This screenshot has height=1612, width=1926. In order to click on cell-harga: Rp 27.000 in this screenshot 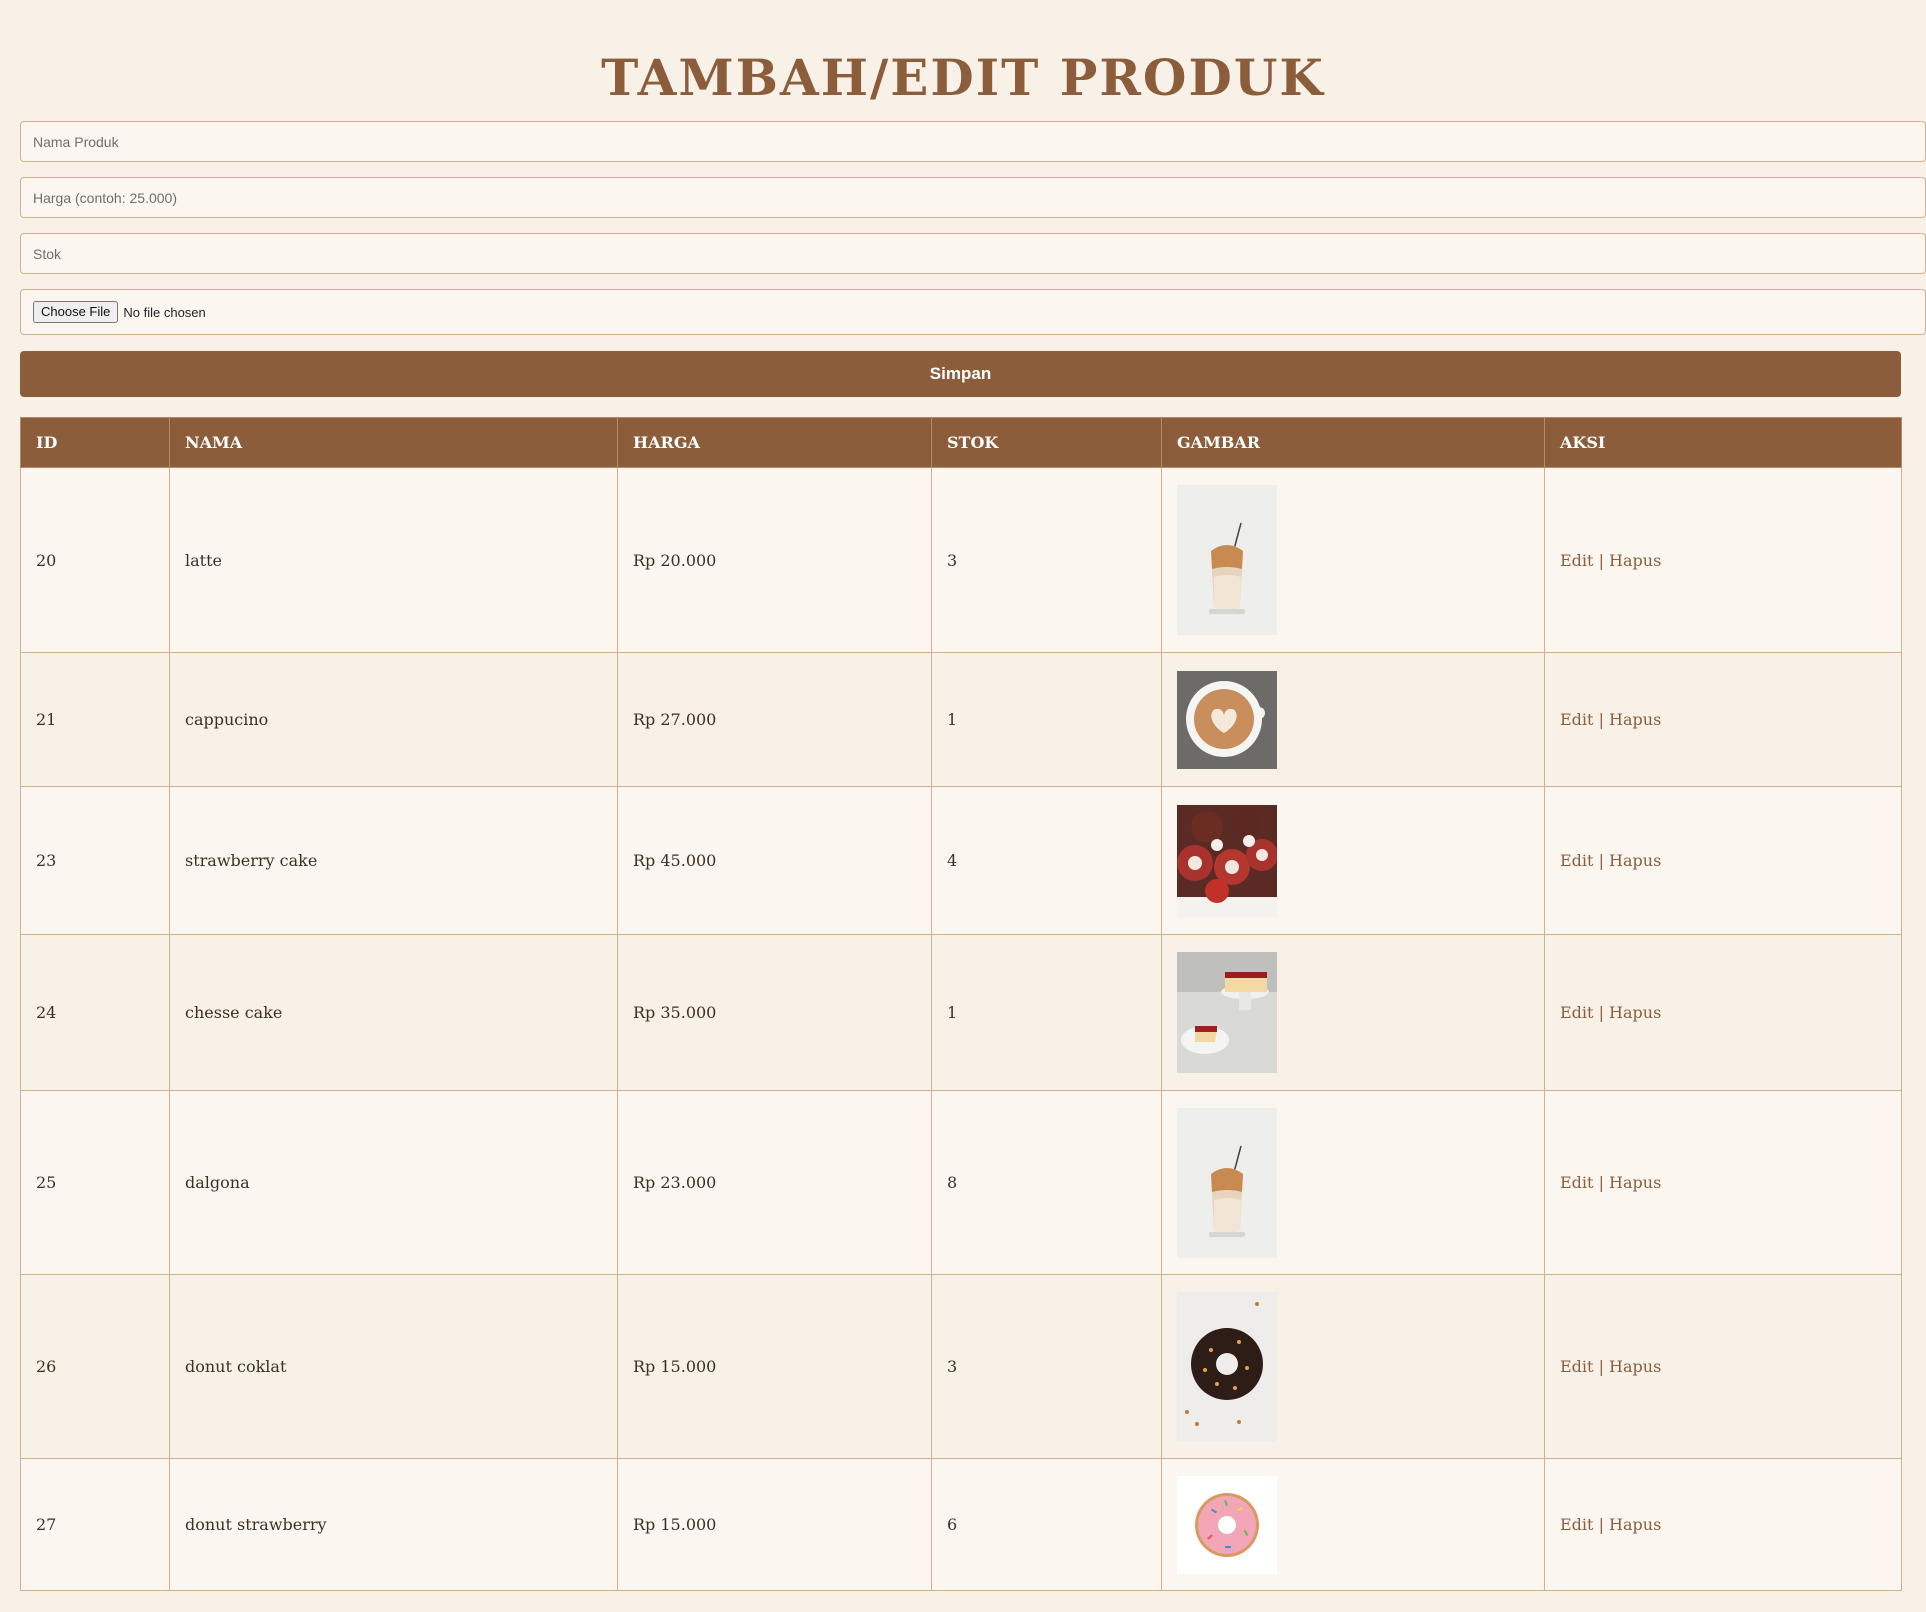, I will do `click(774, 719)`.